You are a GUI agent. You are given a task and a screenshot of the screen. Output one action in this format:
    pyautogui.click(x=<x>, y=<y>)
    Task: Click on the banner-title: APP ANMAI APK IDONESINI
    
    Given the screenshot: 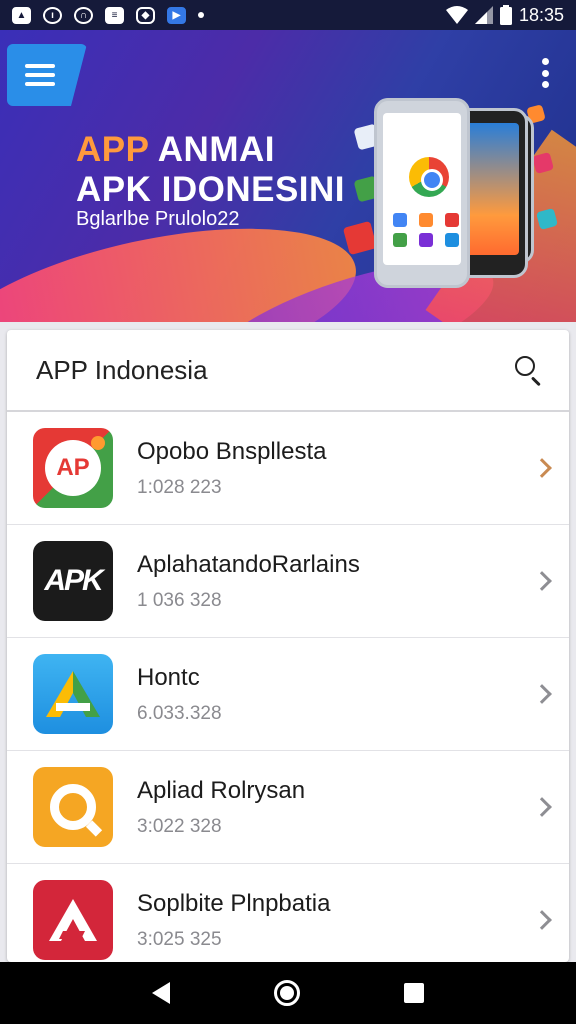 What is the action you would take?
    pyautogui.click(x=210, y=170)
    